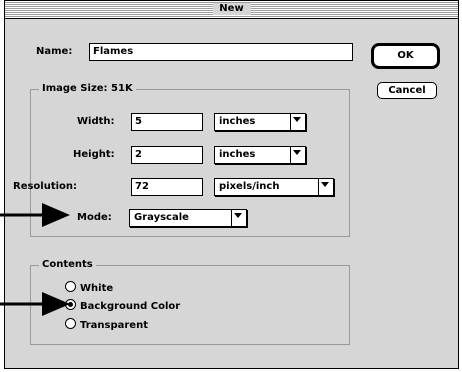 This screenshot has height=372, width=462. I want to click on height-field: 2, so click(167, 155).